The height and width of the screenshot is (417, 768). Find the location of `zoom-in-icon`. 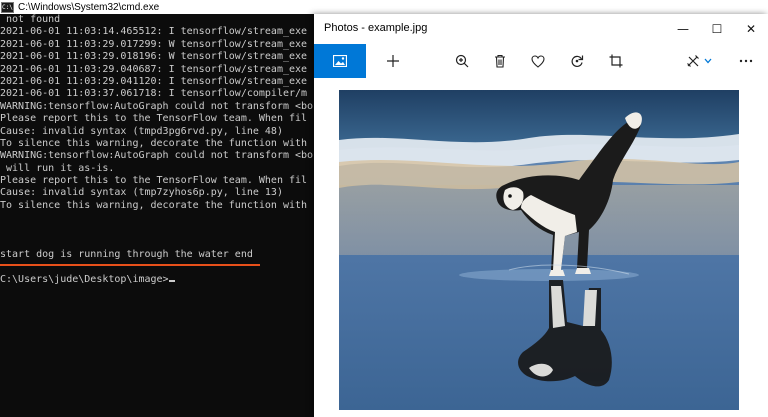

zoom-in-icon is located at coordinates (462, 61).